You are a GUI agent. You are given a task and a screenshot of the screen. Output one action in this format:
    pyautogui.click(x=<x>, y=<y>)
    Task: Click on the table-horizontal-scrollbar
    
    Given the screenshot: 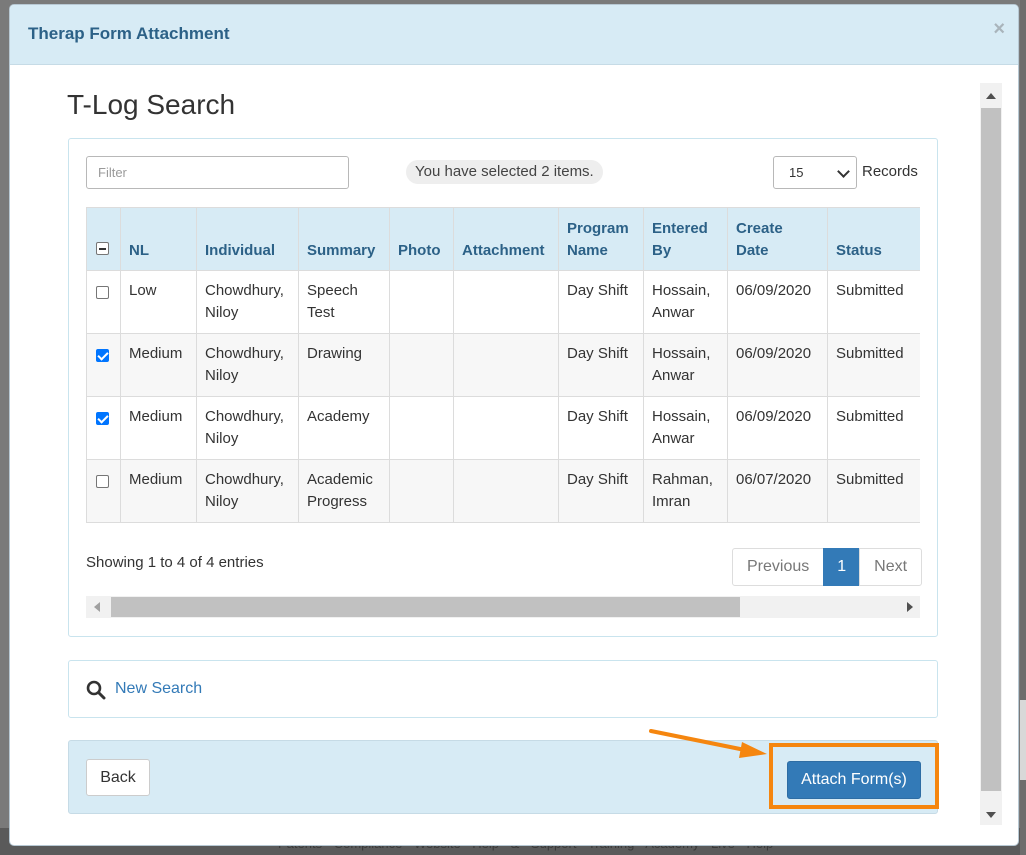 What is the action you would take?
    pyautogui.click(x=503, y=607)
    